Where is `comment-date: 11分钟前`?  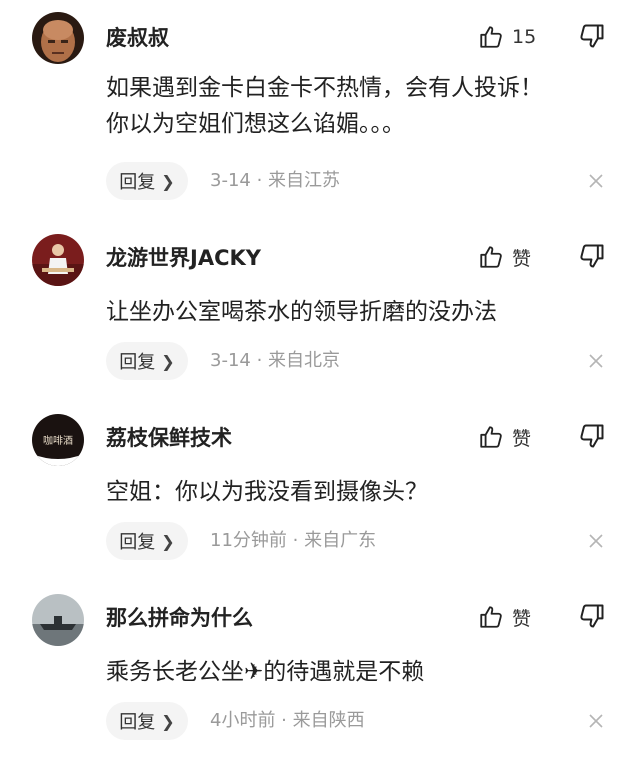
comment-date: 11分钟前 is located at coordinates (248, 540).